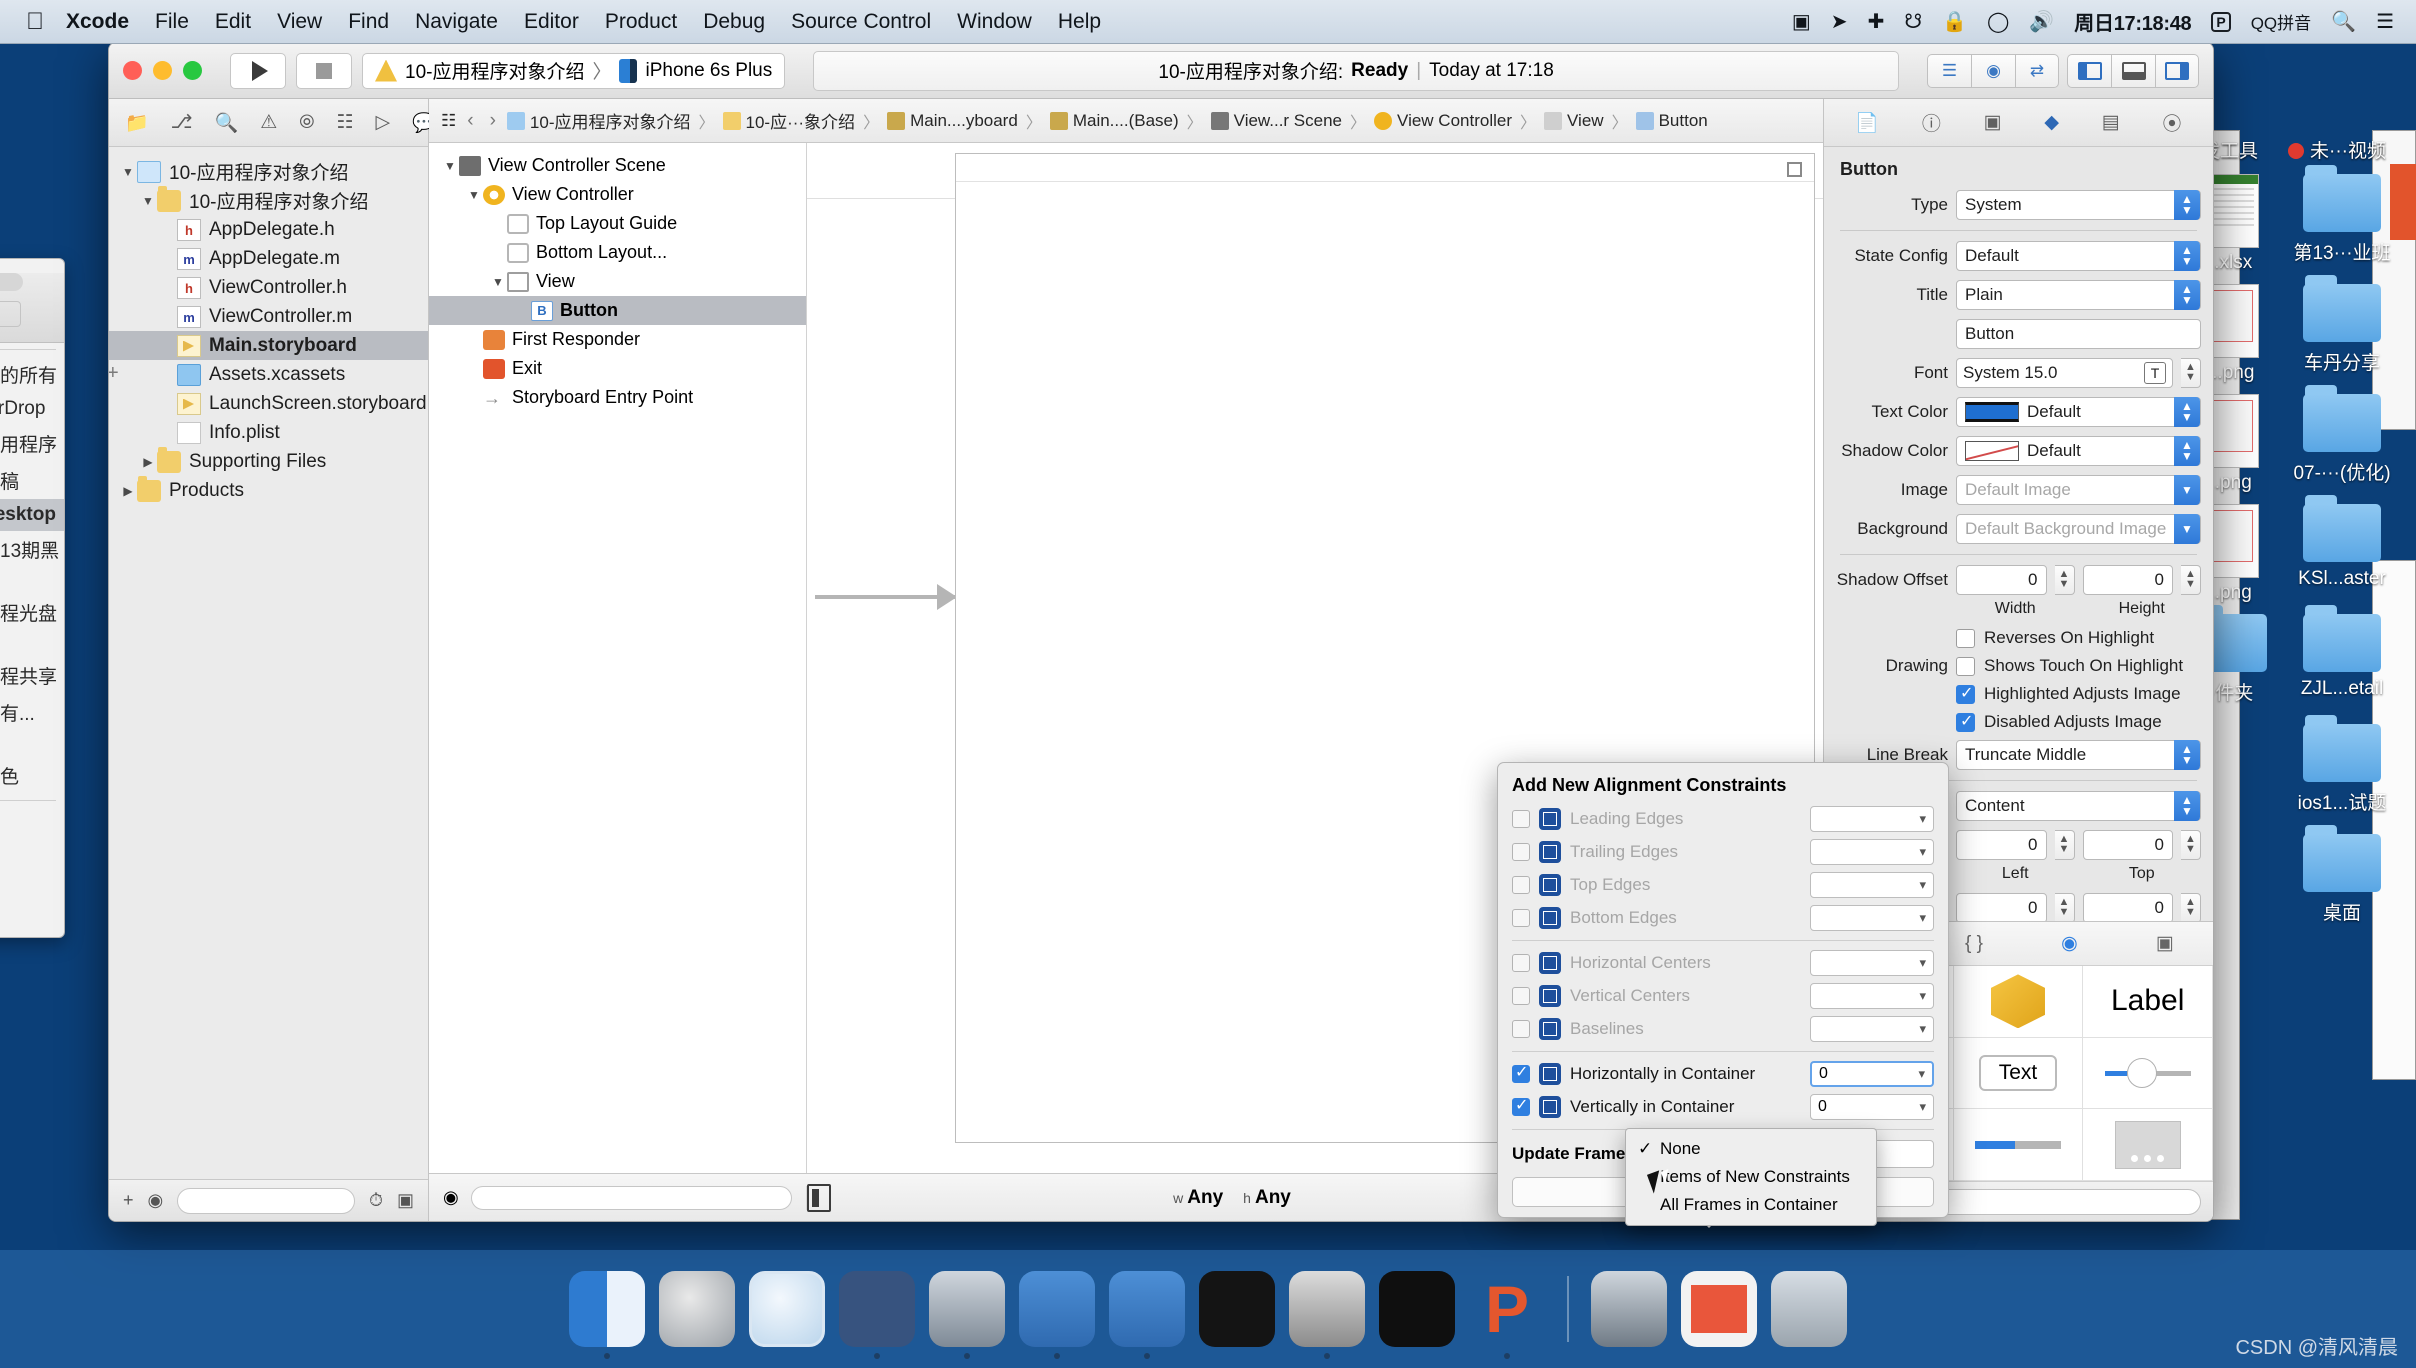  Describe the element at coordinates (1443, 121) in the screenshot. I see `breadcrumb-item: View Controller` at that location.